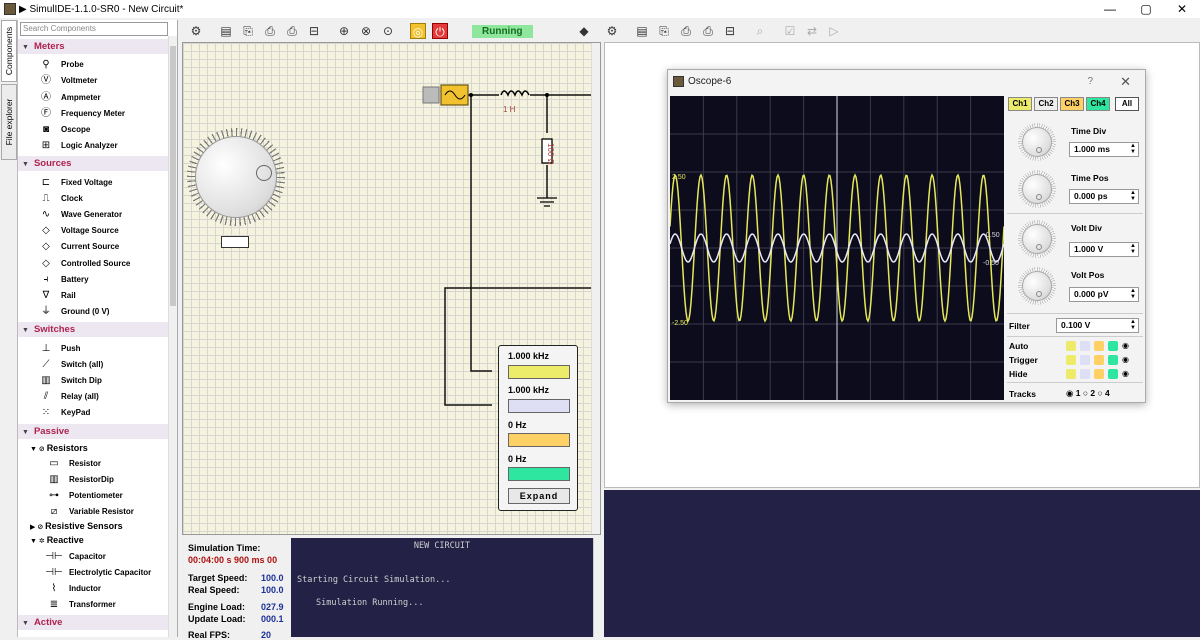 The height and width of the screenshot is (640, 1200). Describe the element at coordinates (89, 511) in the screenshot. I see `list-item-variable-resistor: ⧄ Variable Resistor` at that location.